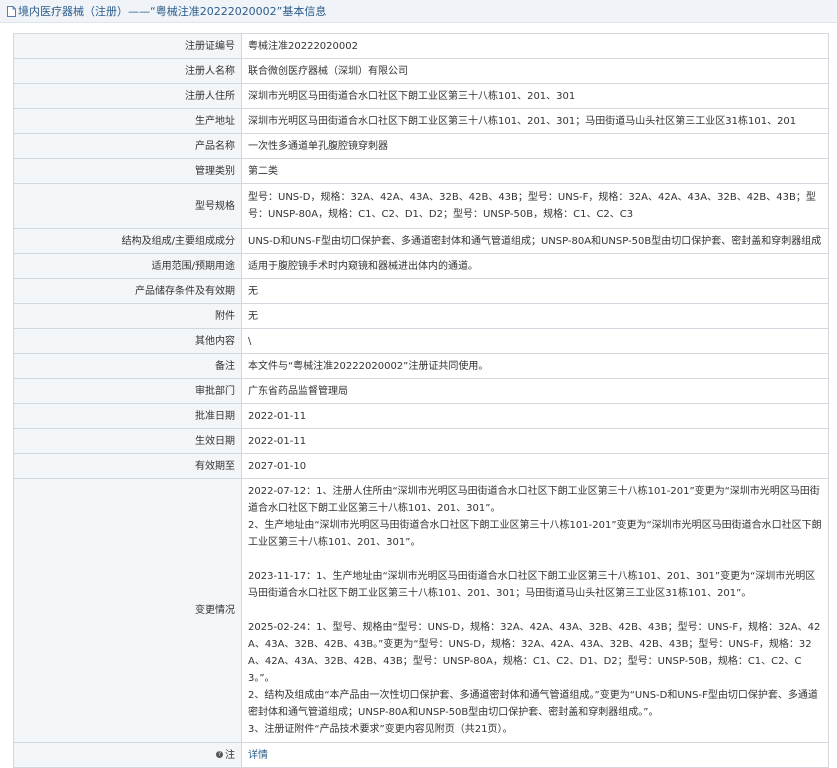 Image resolution: width=837 pixels, height=768 pixels. I want to click on table-row: 产品名称 一次性多通道单孔腹腔镜穿刺器, so click(421, 146).